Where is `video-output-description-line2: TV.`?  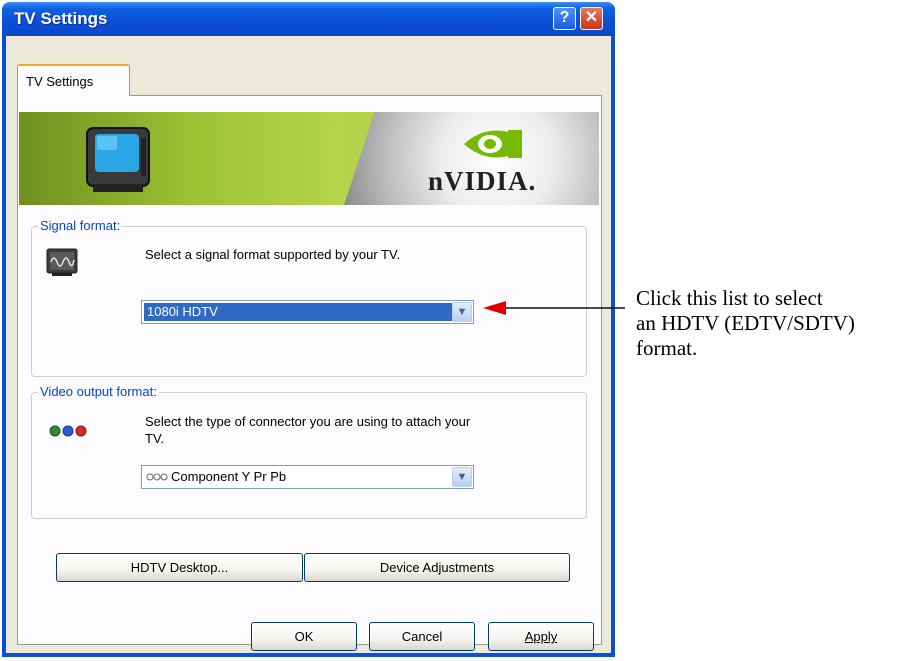 video-output-description-line2: TV. is located at coordinates (155, 438).